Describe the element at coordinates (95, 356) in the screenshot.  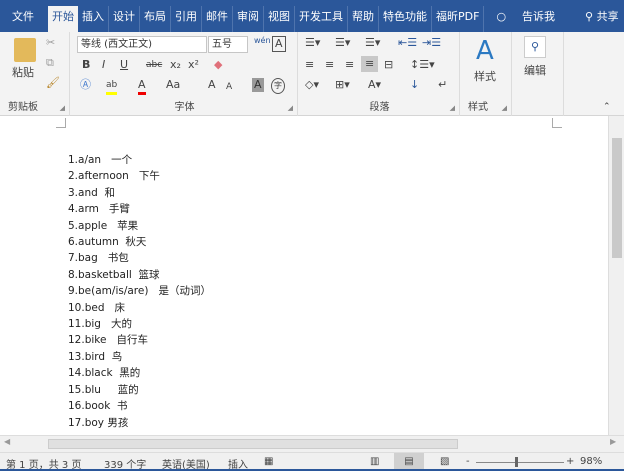
I see `document-line: 13.bird 鸟` at that location.